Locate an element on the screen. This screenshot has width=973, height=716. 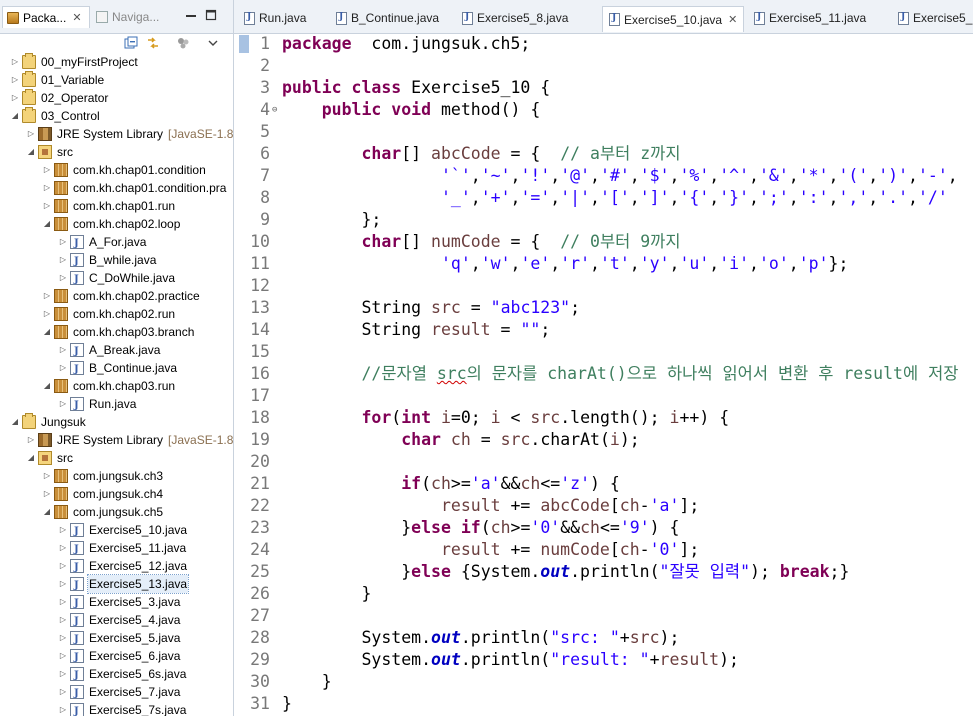
tree-item: ▷ C_DoWhile.java is located at coordinates (117, 279).